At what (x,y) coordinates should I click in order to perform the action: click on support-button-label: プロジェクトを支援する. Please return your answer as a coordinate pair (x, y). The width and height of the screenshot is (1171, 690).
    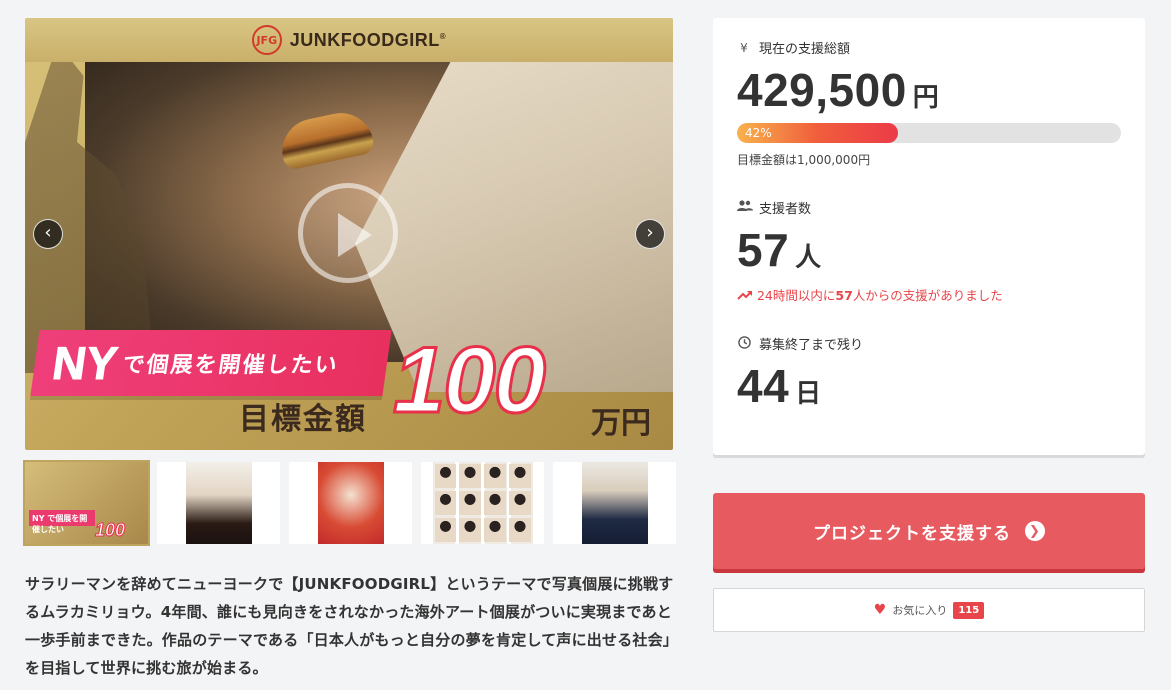
    Looking at the image, I should click on (912, 533).